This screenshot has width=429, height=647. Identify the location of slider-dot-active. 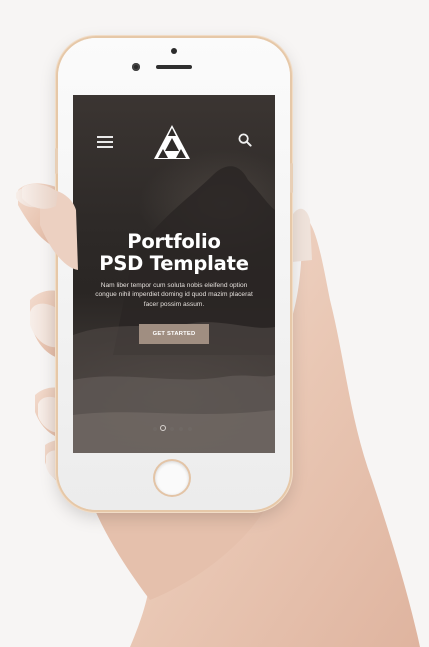
(163, 428).